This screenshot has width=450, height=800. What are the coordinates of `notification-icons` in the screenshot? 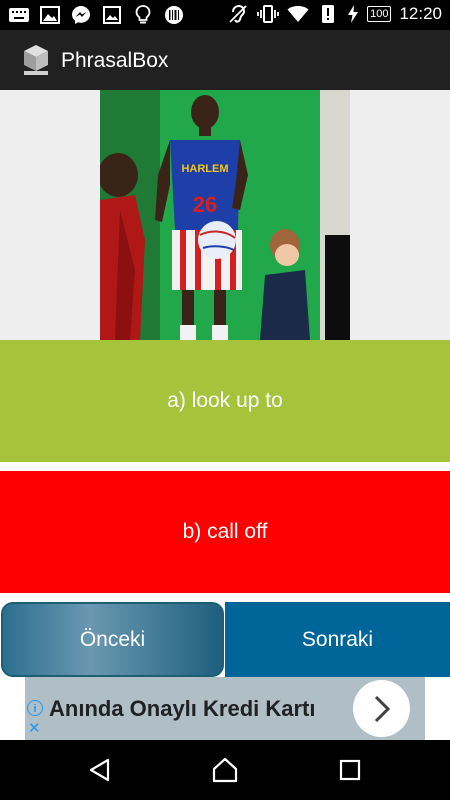 It's located at (96, 15).